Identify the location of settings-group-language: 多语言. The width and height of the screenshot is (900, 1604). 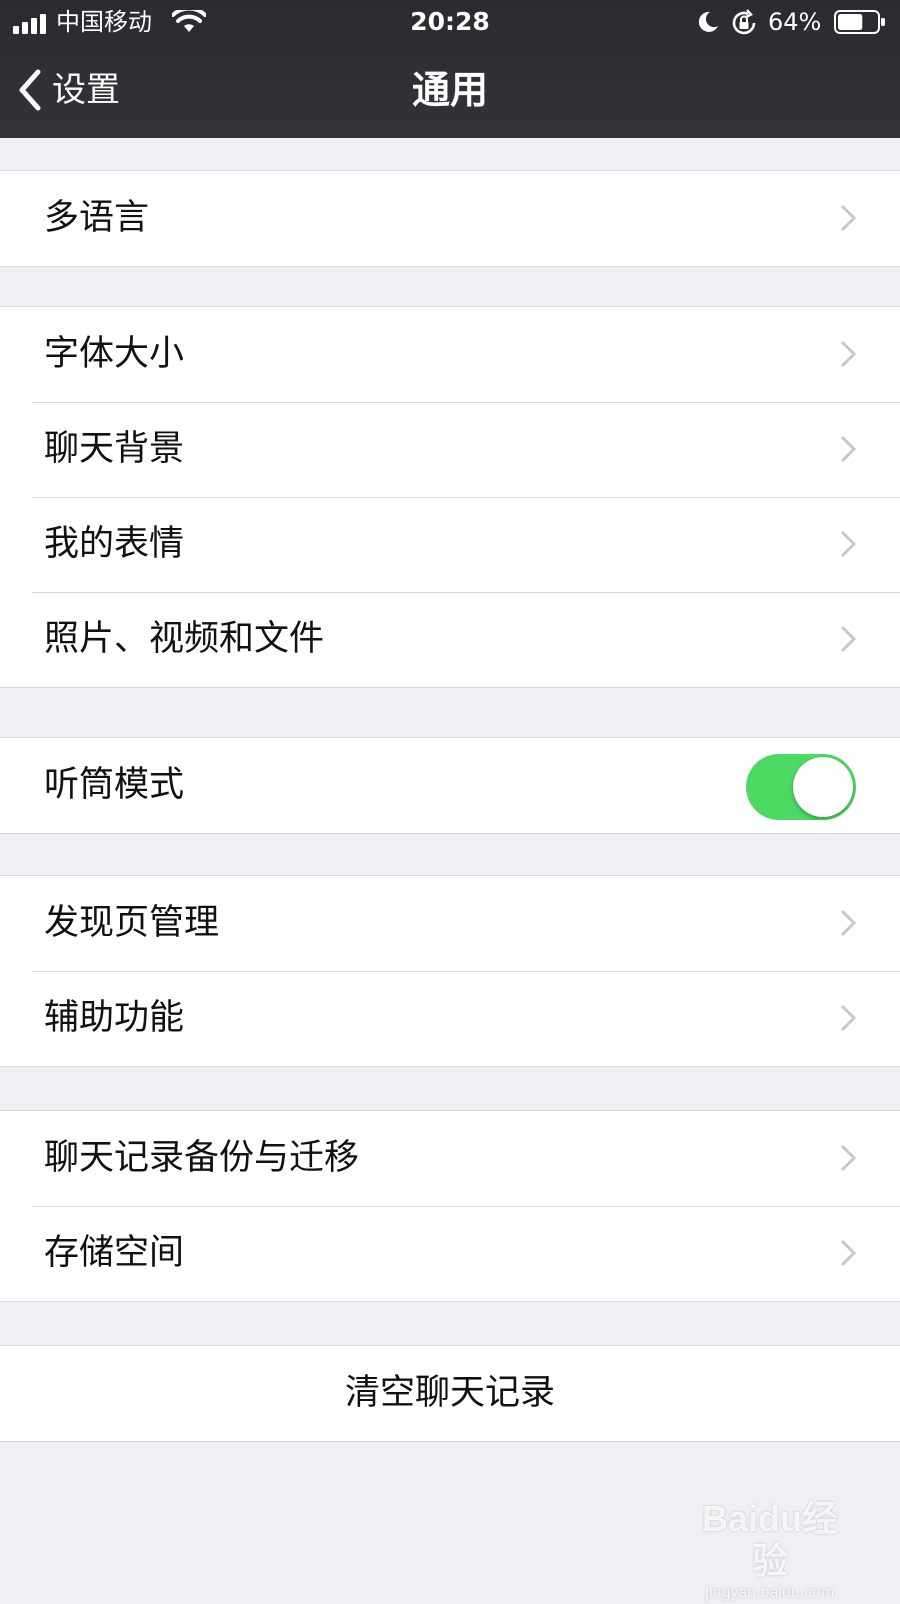
(450, 218).